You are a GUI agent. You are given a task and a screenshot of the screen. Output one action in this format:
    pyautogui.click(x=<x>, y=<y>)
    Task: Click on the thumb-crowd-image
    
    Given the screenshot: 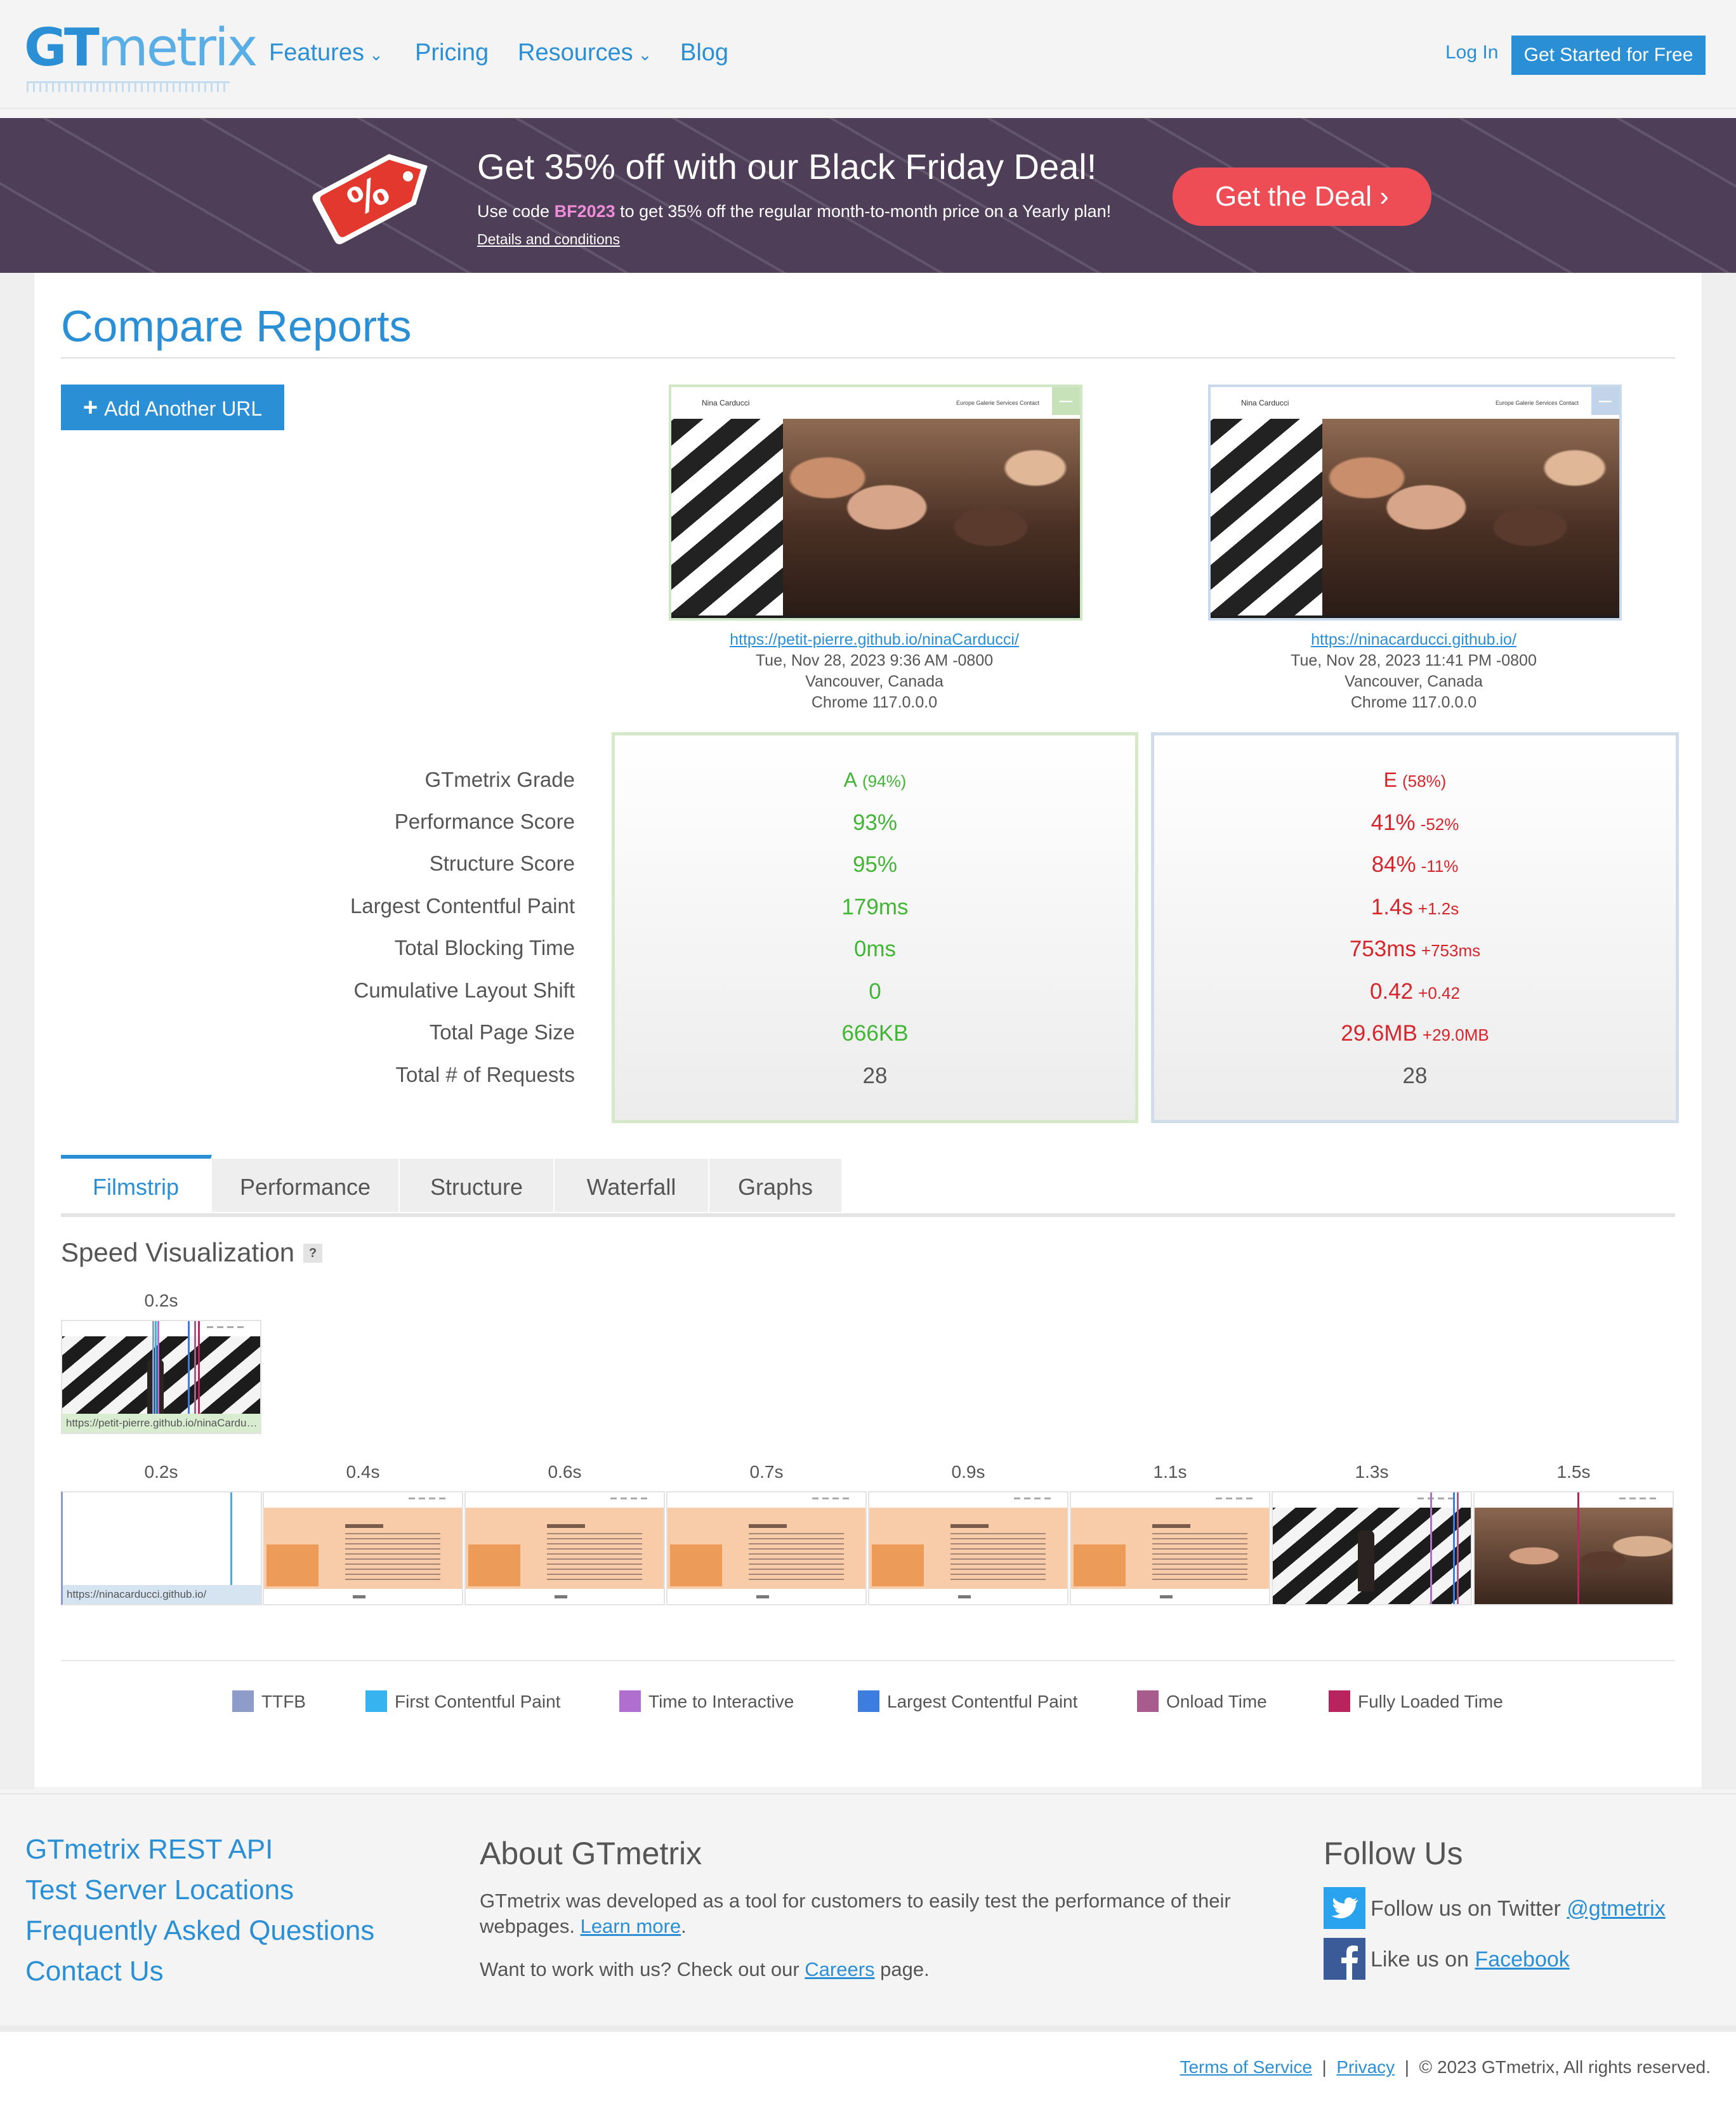 What is the action you would take?
    pyautogui.click(x=932, y=517)
    